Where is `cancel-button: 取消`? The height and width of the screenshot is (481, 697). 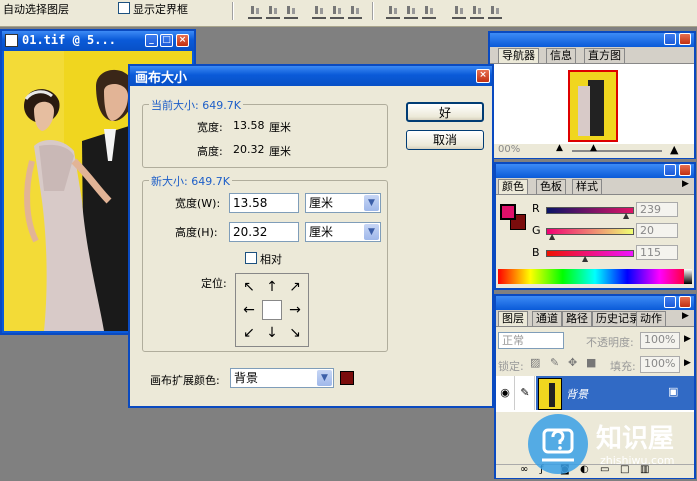
cancel-button: 取消 is located at coordinates (445, 140).